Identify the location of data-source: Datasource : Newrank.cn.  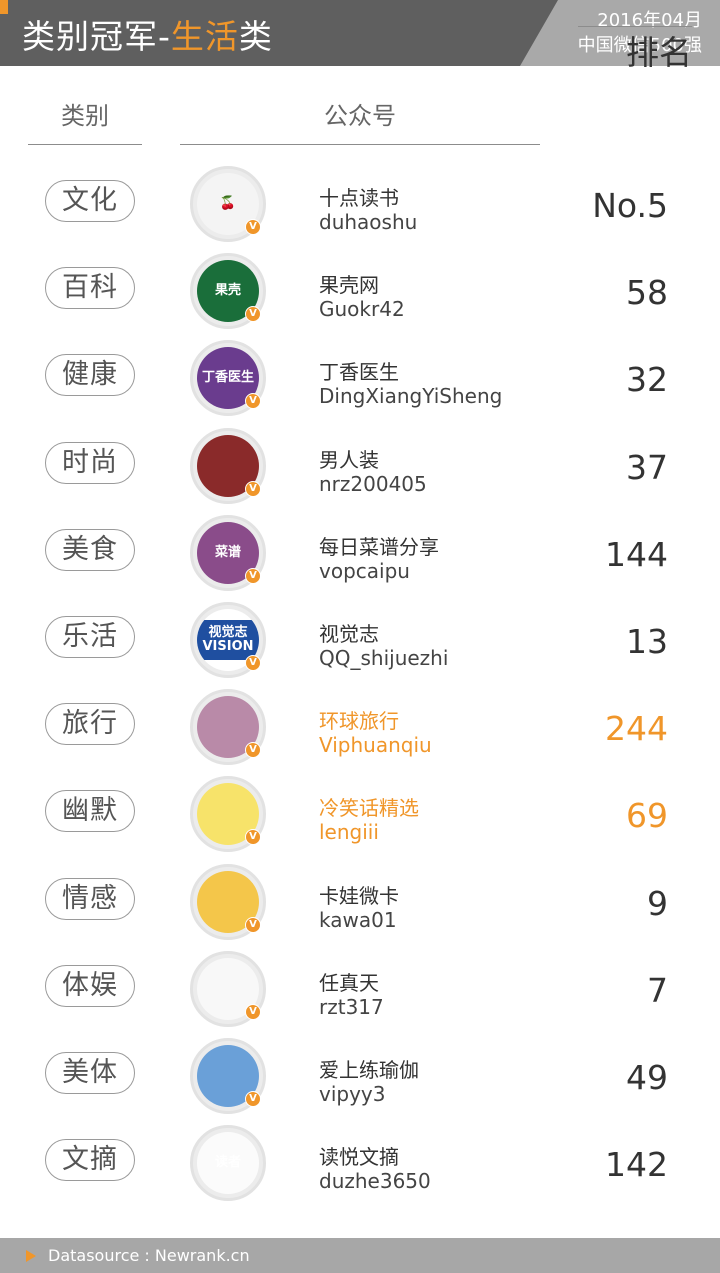
(149, 1255).